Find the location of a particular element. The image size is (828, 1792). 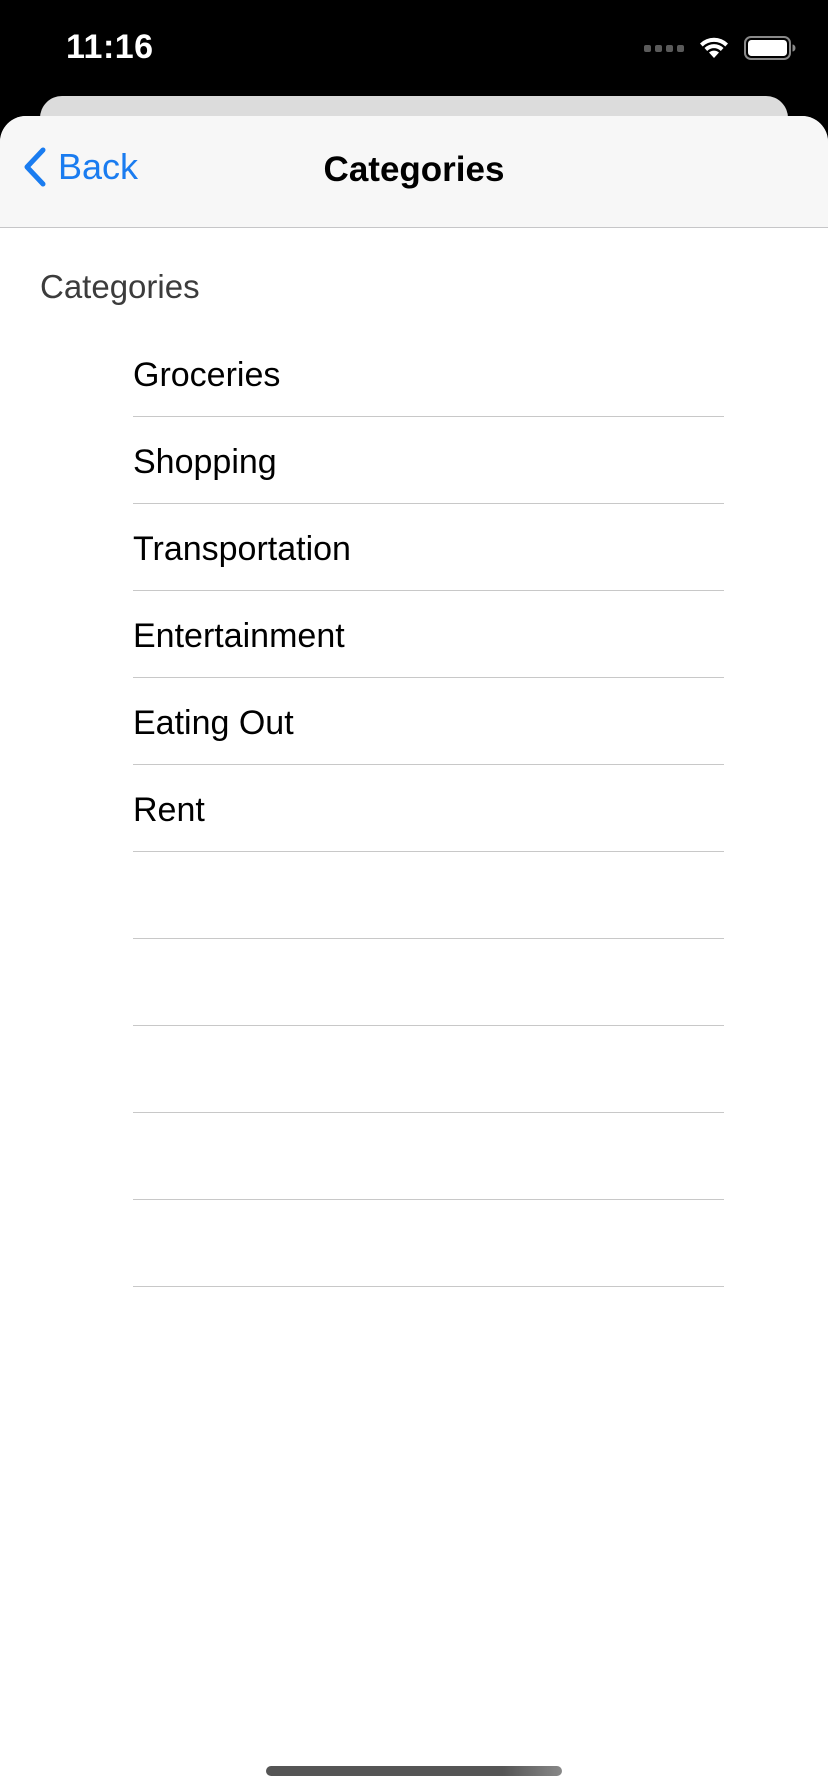

page-title: Categories is located at coordinates (414, 169).